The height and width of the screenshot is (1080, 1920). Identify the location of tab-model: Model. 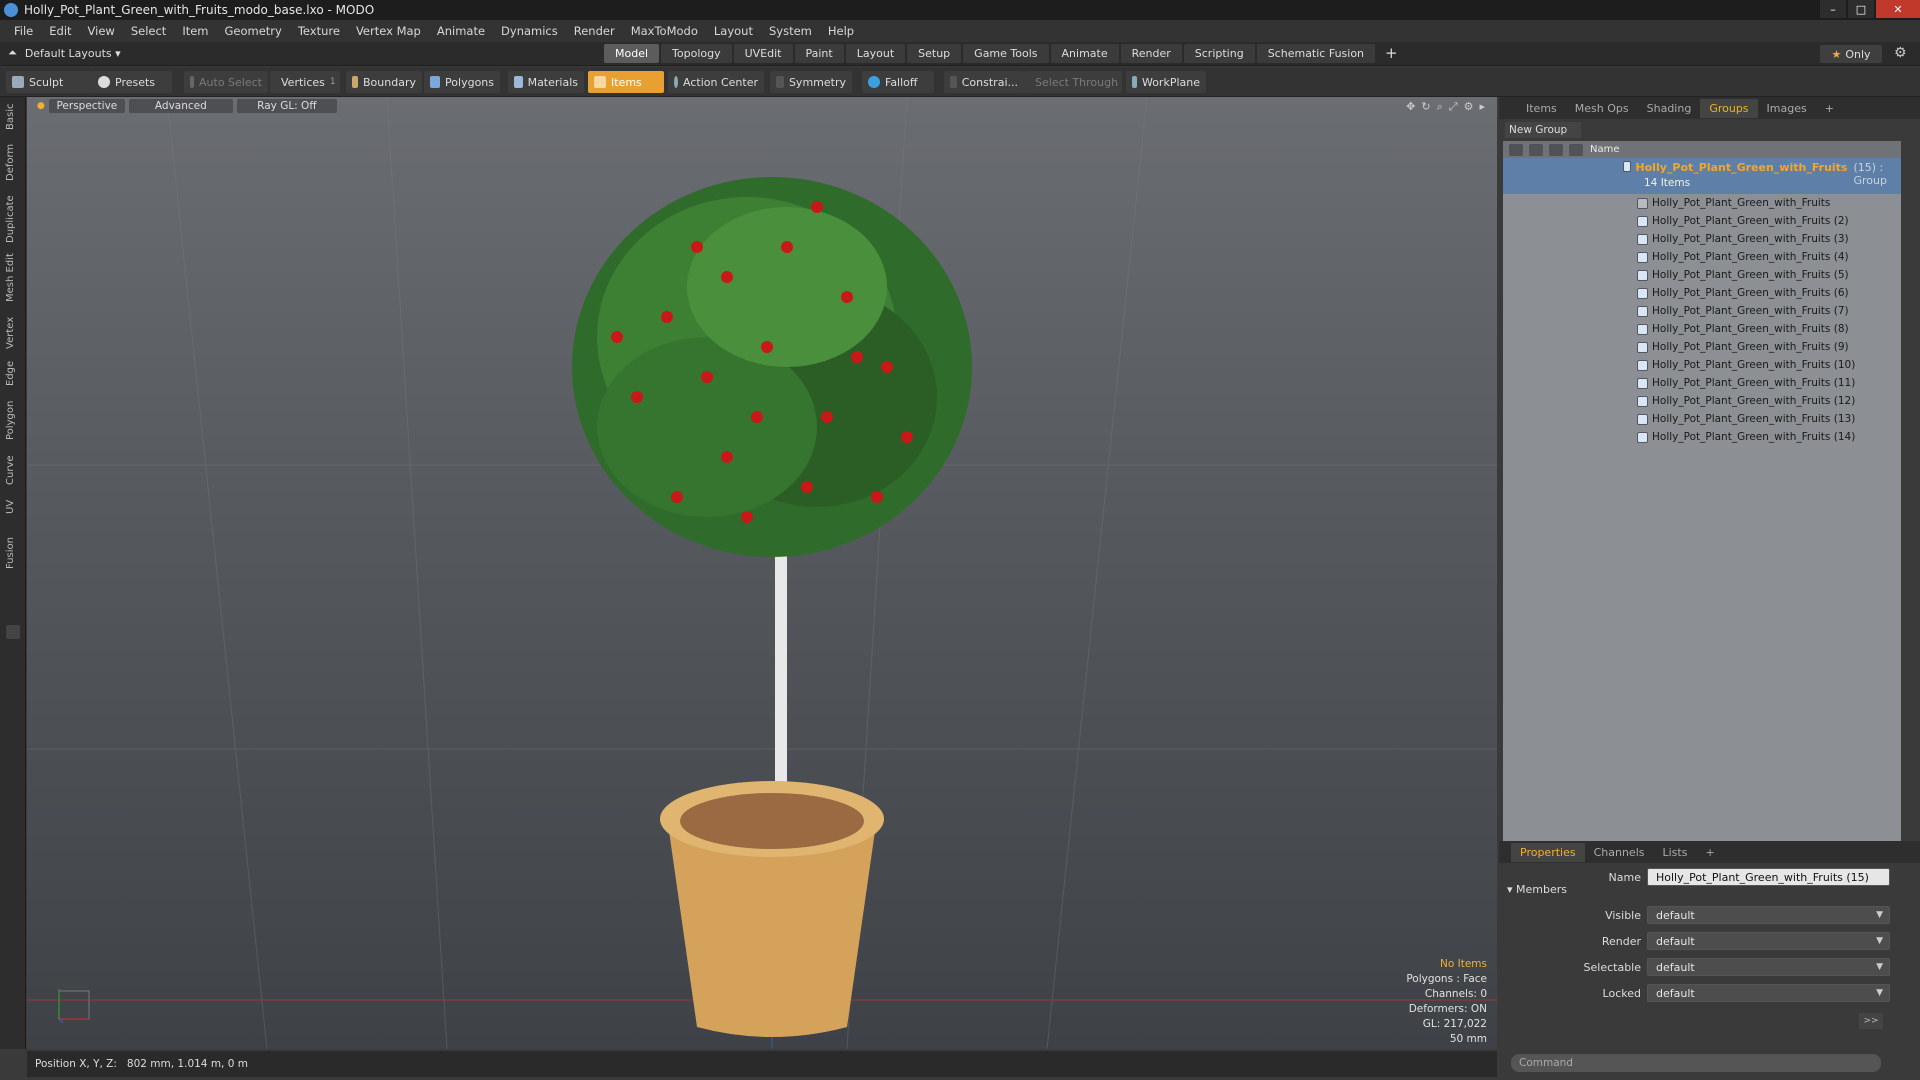
(632, 53).